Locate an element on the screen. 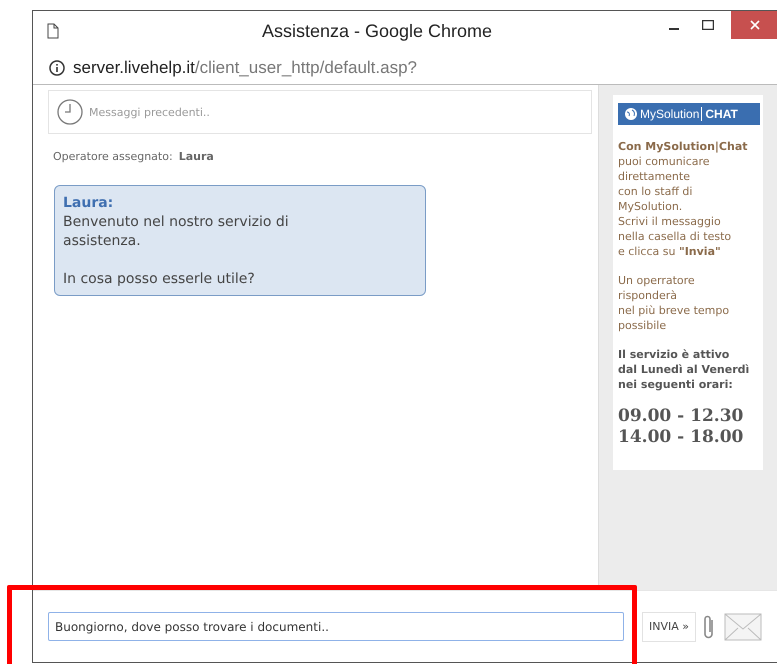  message-input: Buongiorno, dove posso trovare i documenti.. is located at coordinates (336, 626).